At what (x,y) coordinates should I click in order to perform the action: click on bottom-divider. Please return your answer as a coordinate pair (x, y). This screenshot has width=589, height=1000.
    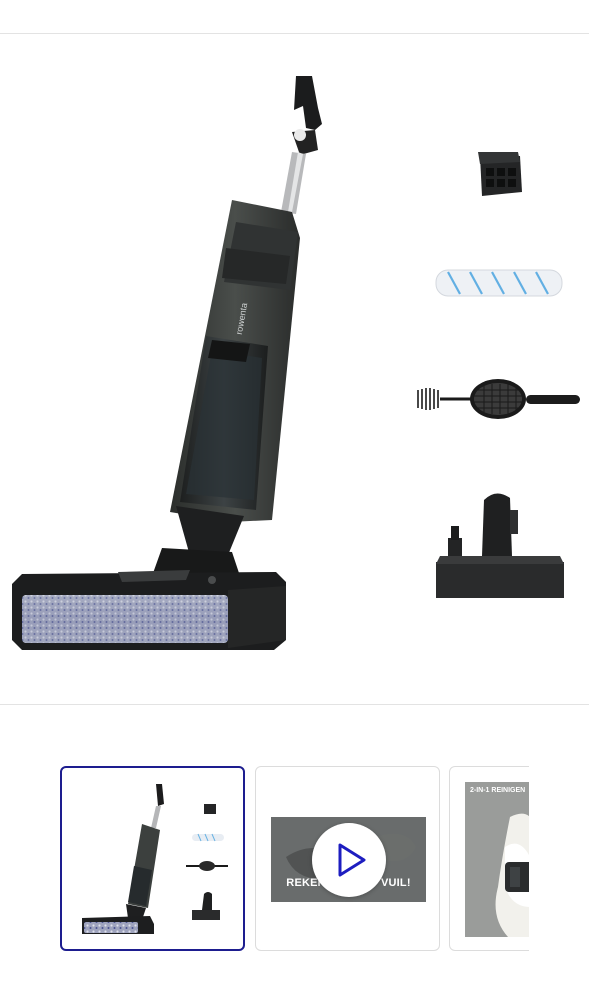
    Looking at the image, I should click on (294, 704).